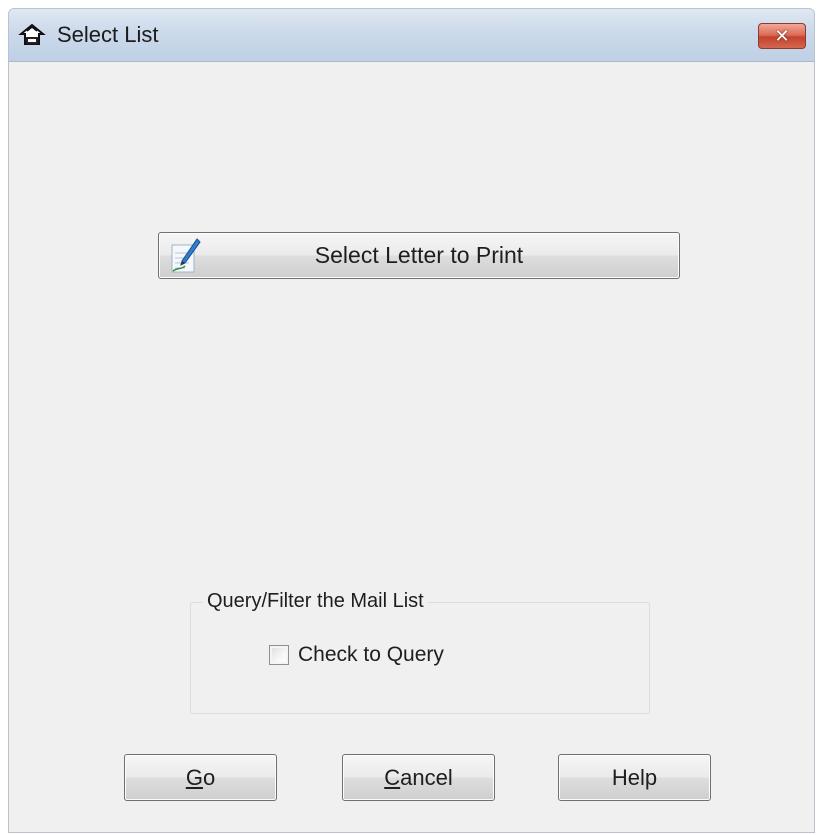  Describe the element at coordinates (392, 777) in the screenshot. I see `cancel-mnemonic: C` at that location.